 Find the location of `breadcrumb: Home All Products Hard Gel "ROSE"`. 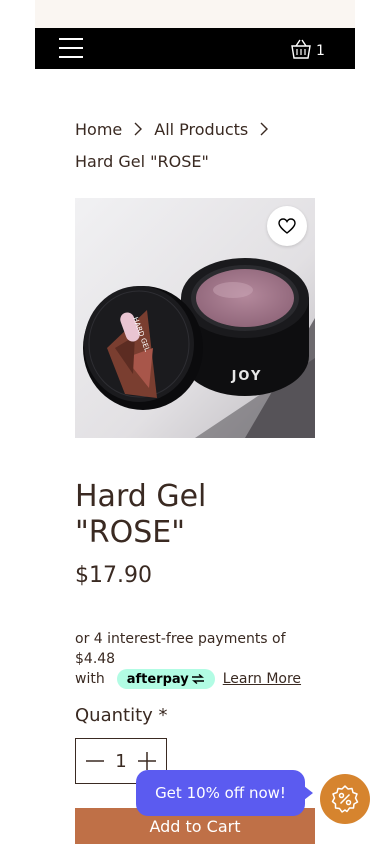

breadcrumb: Home All Products Hard Gel "ROSE" is located at coordinates (205, 146).